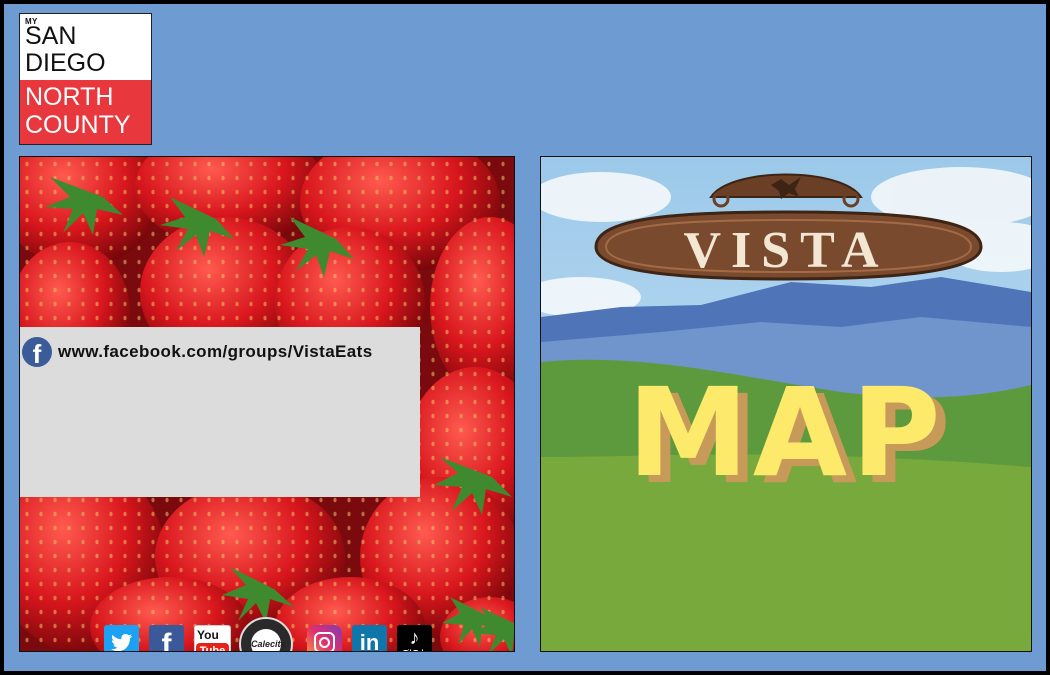  Describe the element at coordinates (51, 36) in the screenshot. I see `logo-san-text: SAN` at that location.